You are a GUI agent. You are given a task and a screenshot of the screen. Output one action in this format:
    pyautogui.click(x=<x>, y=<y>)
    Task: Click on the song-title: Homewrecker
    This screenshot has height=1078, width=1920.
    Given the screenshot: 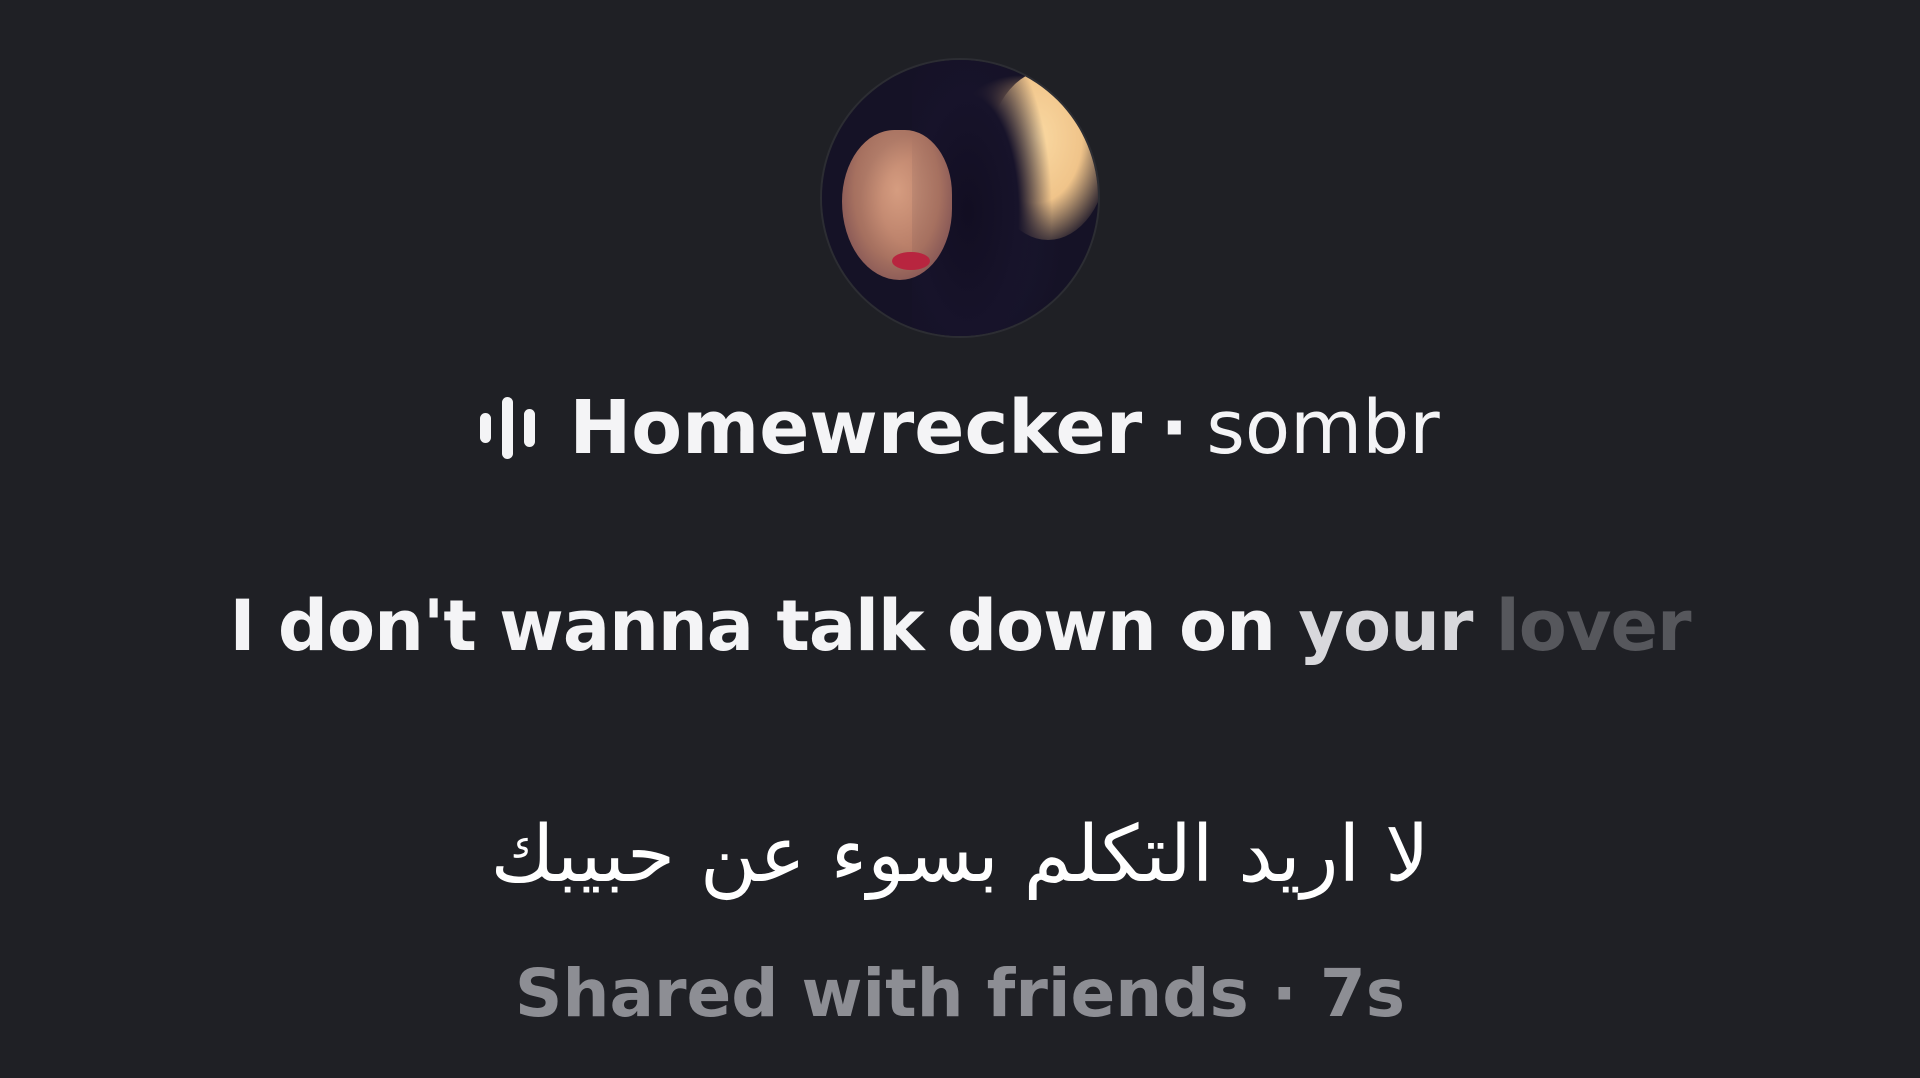 What is the action you would take?
    pyautogui.click(x=856, y=428)
    